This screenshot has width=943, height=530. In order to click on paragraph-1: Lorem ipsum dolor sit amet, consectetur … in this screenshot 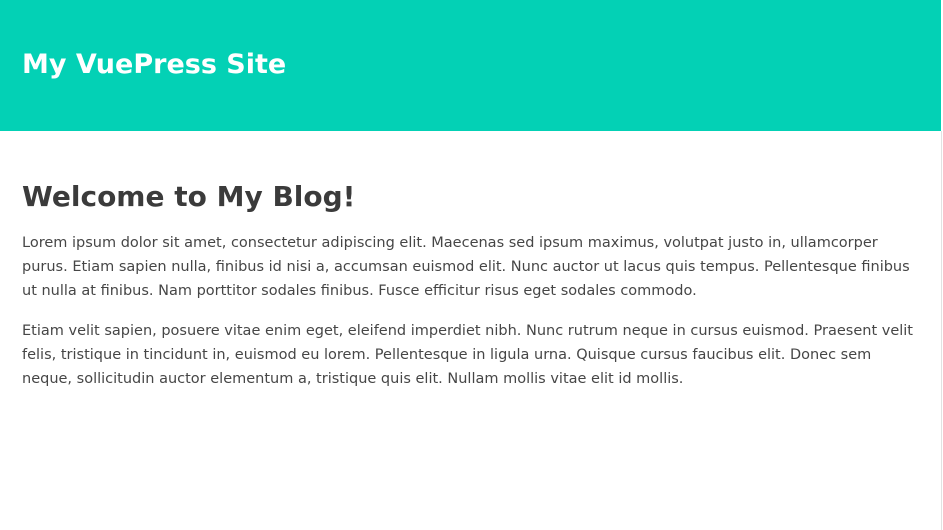, I will do `click(466, 267)`.